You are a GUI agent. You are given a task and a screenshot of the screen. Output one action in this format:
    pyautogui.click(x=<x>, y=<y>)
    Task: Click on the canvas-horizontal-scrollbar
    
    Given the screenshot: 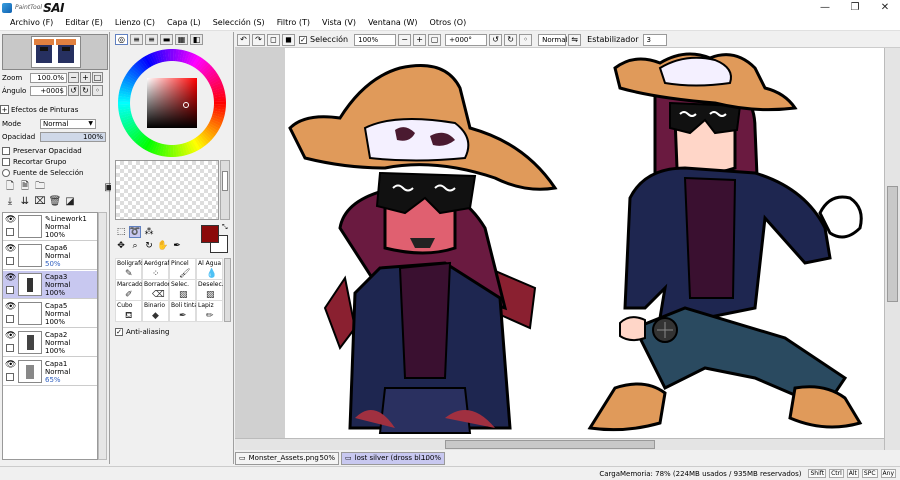 What is the action you would take?
    pyautogui.click(x=559, y=444)
    